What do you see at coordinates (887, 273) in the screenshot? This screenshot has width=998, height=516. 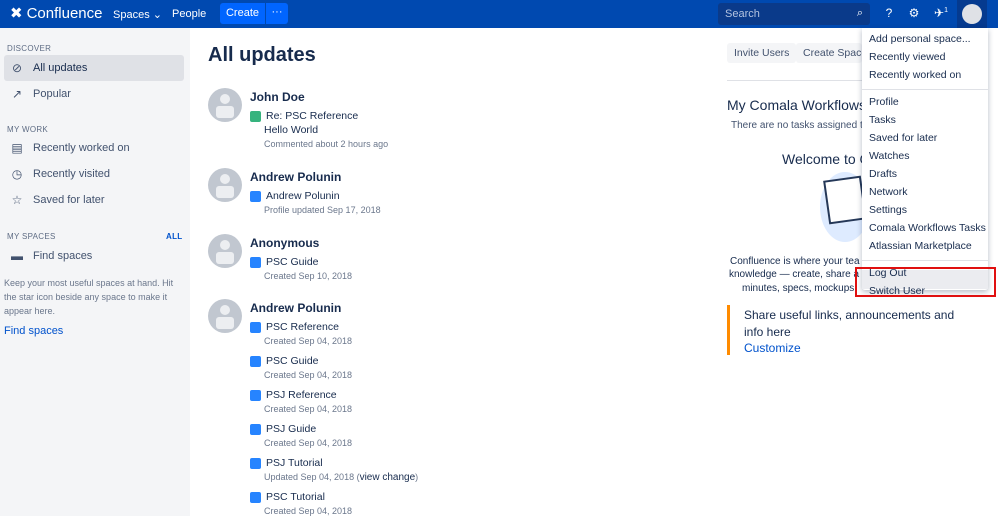 I see `menu-item-log-out: Log Out` at bounding box center [887, 273].